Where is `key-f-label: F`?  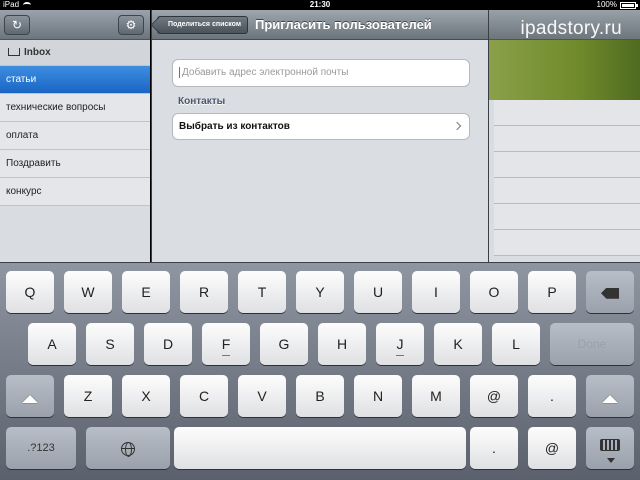
key-f-label: F is located at coordinates (226, 344).